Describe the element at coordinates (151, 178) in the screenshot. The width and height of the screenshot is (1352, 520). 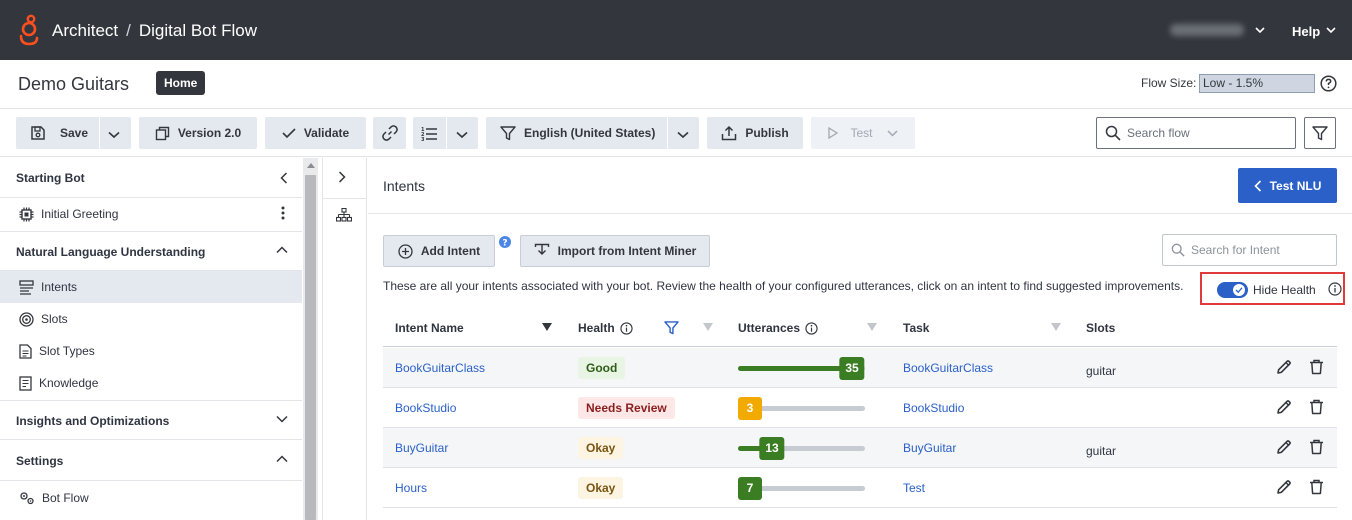
I see `nav-section-starting-bot: Starting Bot` at that location.